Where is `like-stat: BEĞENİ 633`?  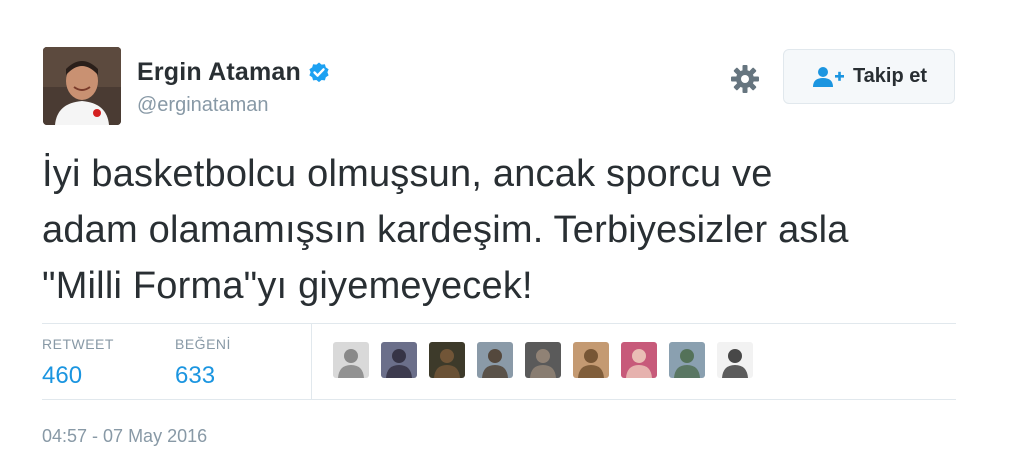
like-stat: BEĞENİ 633 is located at coordinates (203, 363).